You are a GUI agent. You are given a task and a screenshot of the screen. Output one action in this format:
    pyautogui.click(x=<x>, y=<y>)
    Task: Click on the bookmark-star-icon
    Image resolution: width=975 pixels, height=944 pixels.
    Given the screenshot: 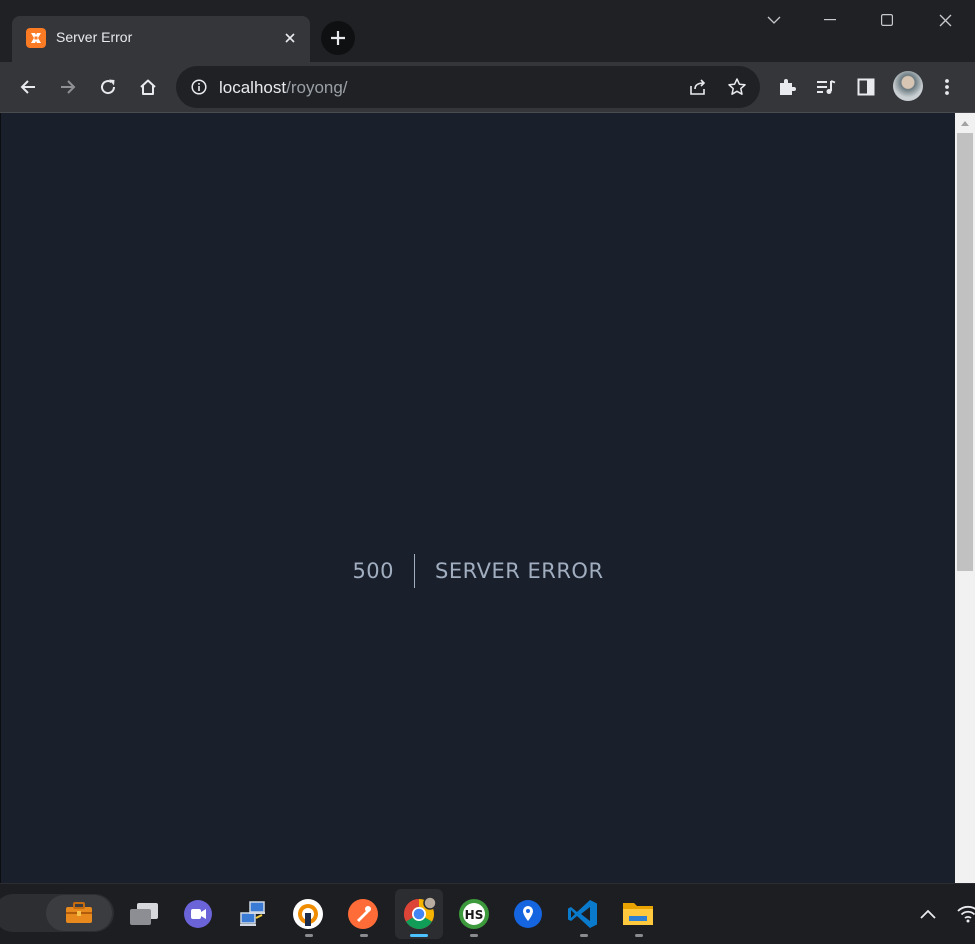 What is the action you would take?
    pyautogui.click(x=737, y=87)
    